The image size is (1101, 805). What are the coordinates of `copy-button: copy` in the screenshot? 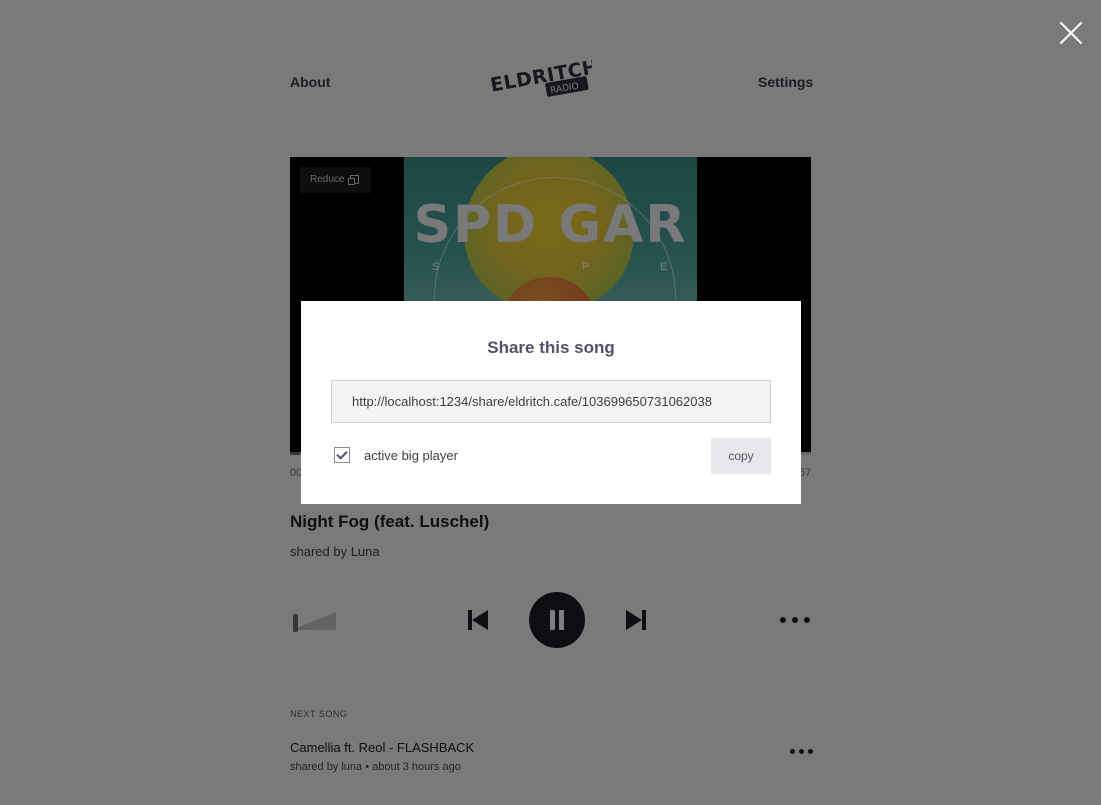 It's located at (741, 456).